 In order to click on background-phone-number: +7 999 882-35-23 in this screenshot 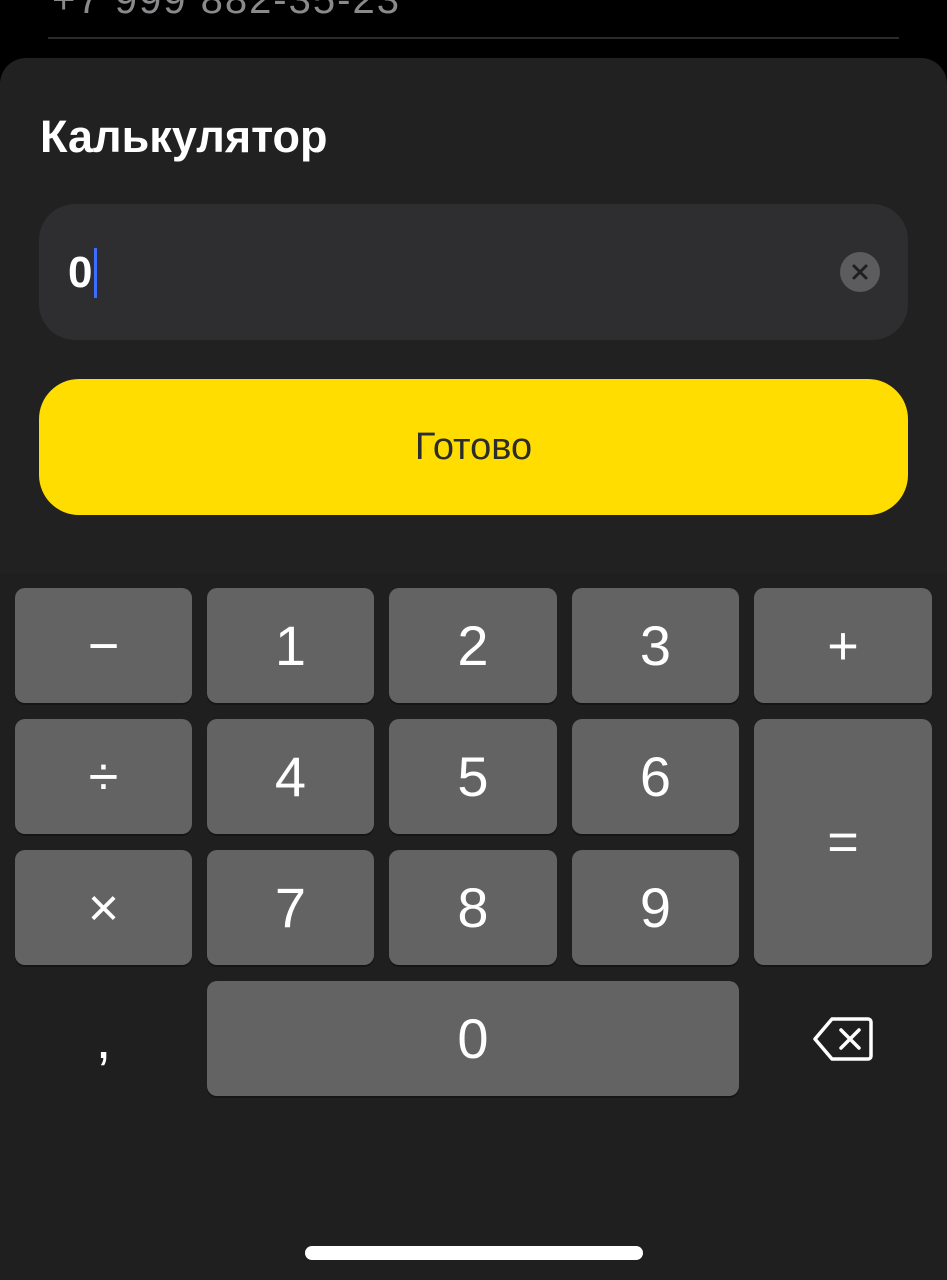, I will do `click(226, 11)`.